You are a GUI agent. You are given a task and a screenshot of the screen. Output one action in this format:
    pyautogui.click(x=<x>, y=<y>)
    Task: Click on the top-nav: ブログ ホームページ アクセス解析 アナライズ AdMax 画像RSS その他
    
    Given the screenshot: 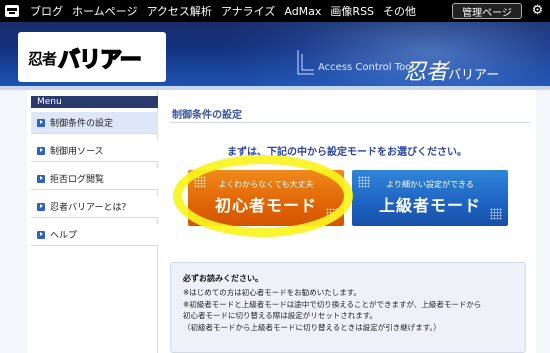 What is the action you would take?
    pyautogui.click(x=227, y=11)
    